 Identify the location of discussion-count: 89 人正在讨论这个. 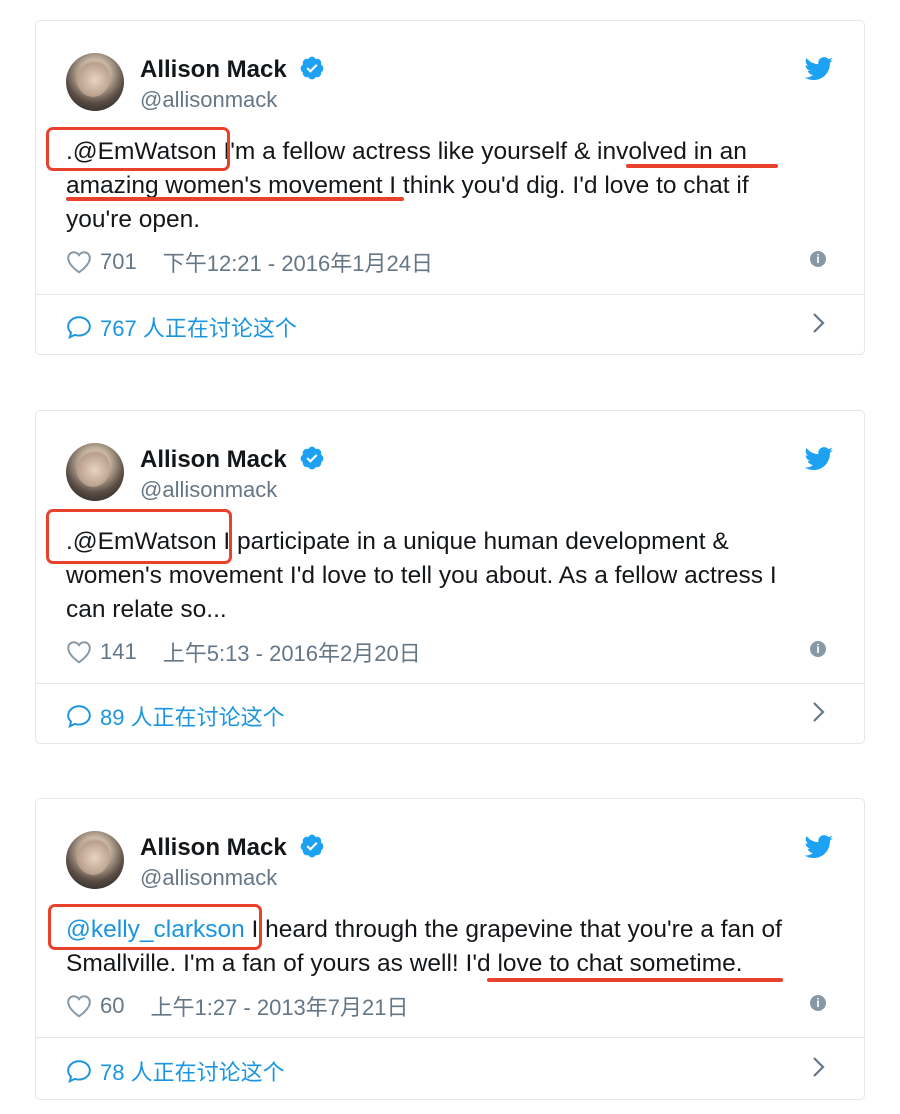
(192, 716).